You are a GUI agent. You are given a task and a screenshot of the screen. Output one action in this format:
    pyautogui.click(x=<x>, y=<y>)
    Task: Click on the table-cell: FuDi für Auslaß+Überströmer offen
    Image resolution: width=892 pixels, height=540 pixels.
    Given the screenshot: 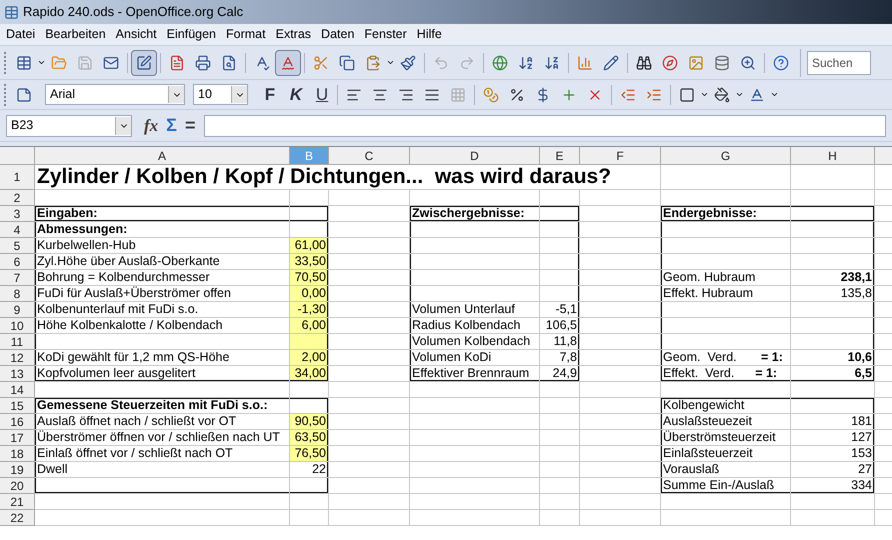 What is the action you would take?
    pyautogui.click(x=162, y=294)
    